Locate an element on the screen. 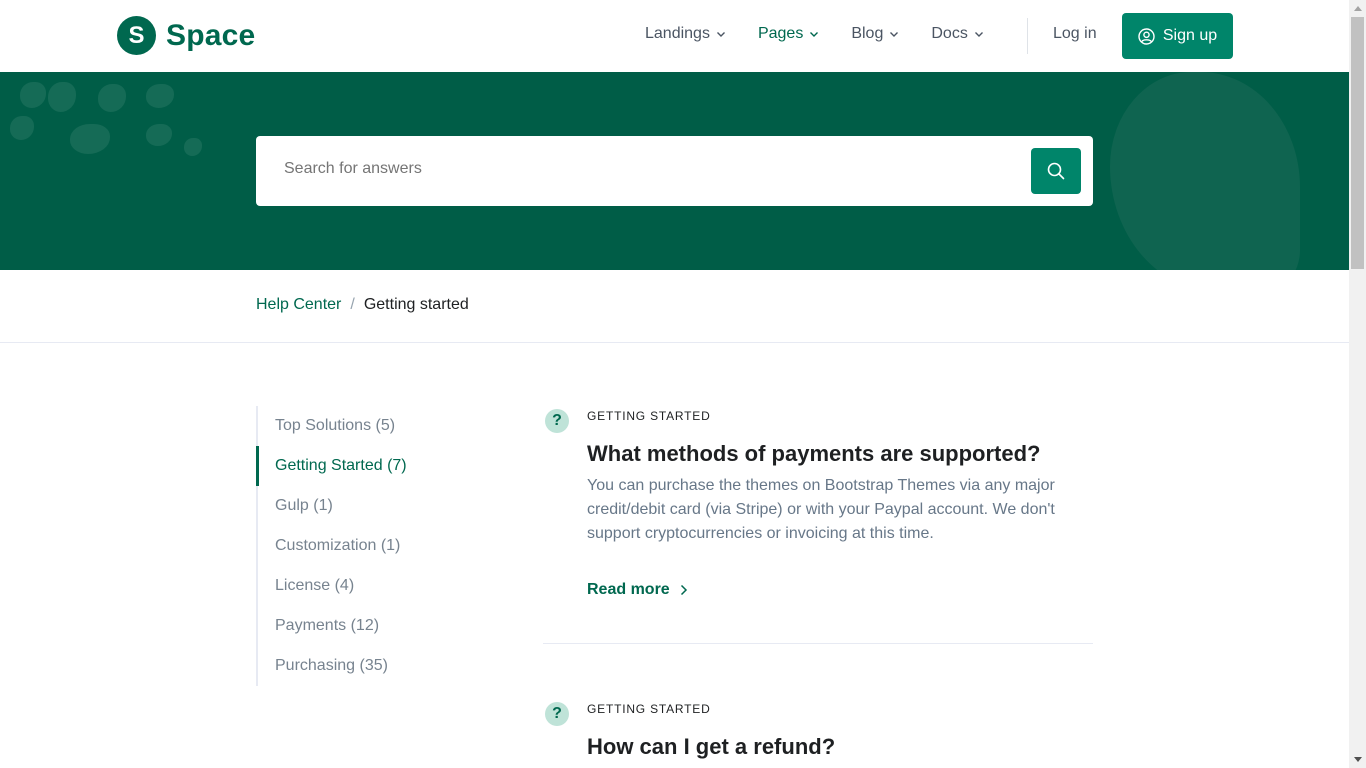 The height and width of the screenshot is (768, 1366). article-title: What methods of payments are supported? is located at coordinates (814, 454).